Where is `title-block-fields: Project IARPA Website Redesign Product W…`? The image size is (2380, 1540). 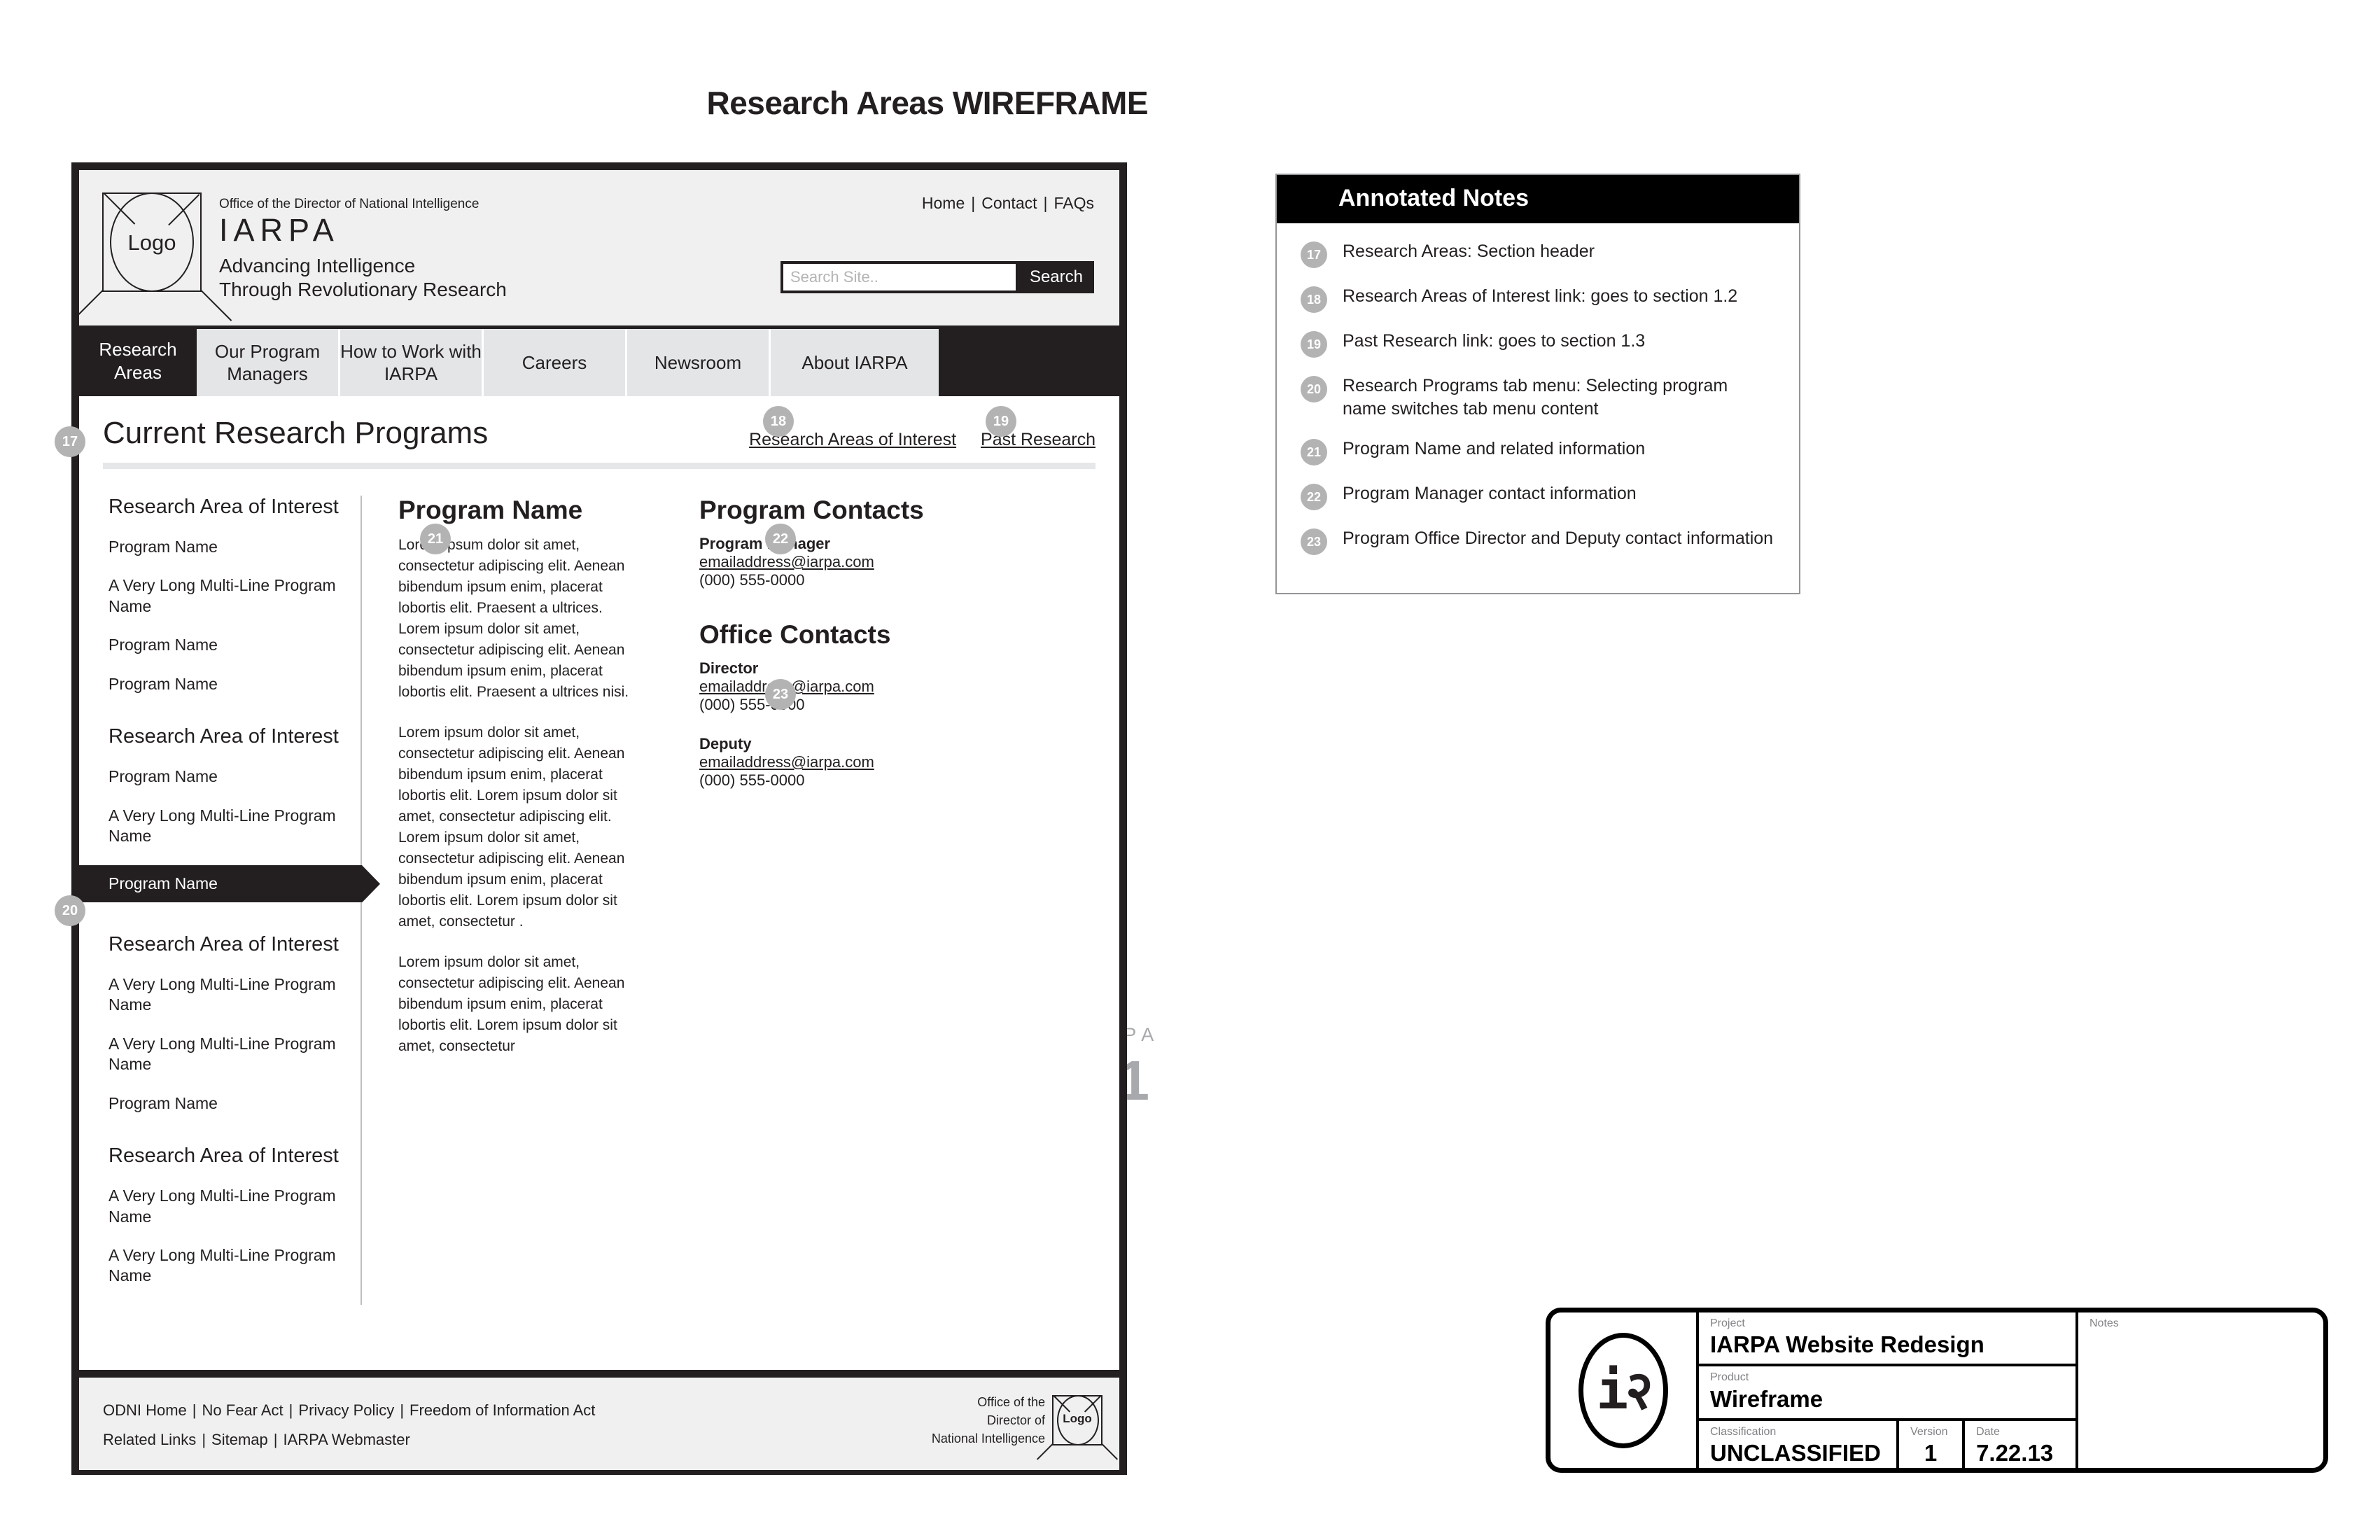 title-block-fields: Project IARPA Website Redesign Product W… is located at coordinates (1888, 1390).